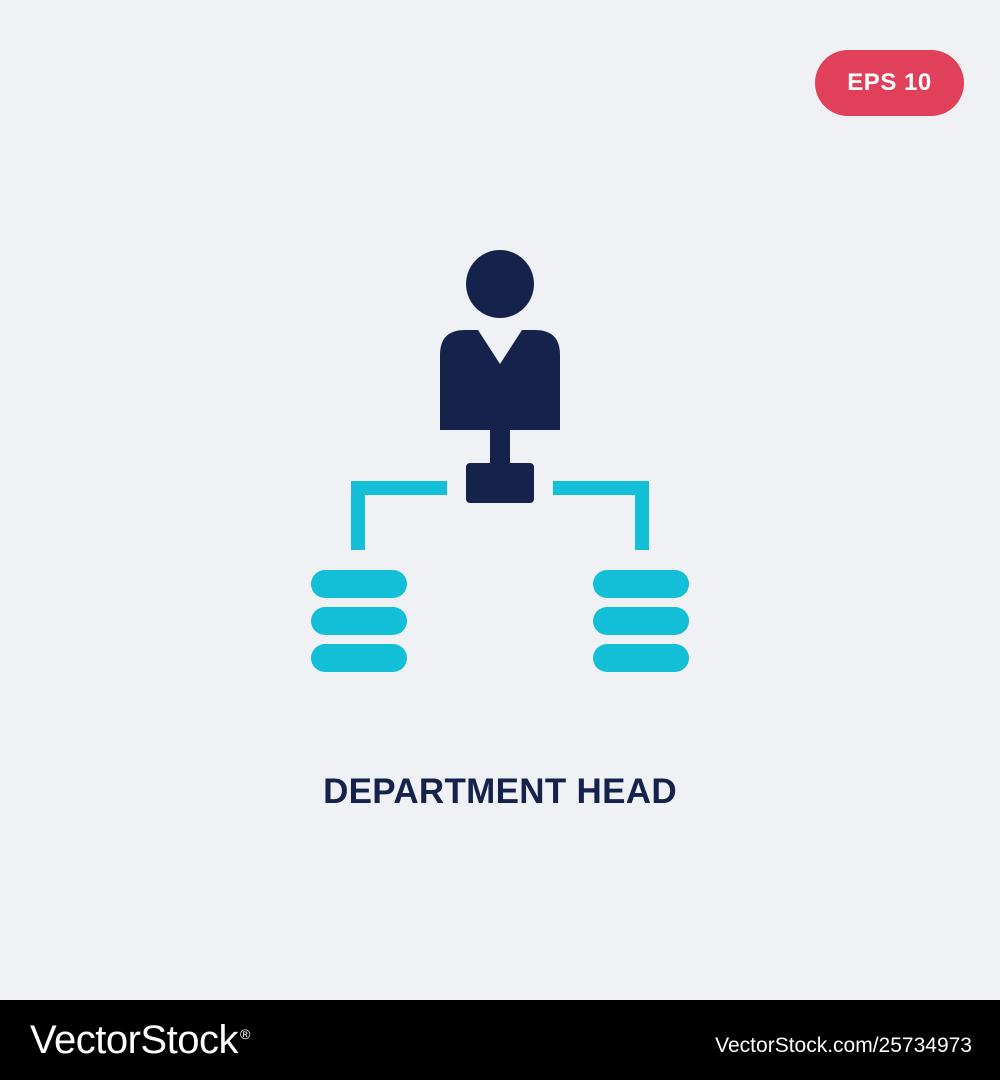 The width and height of the screenshot is (1000, 1080). I want to click on hub-box, so click(500, 483).